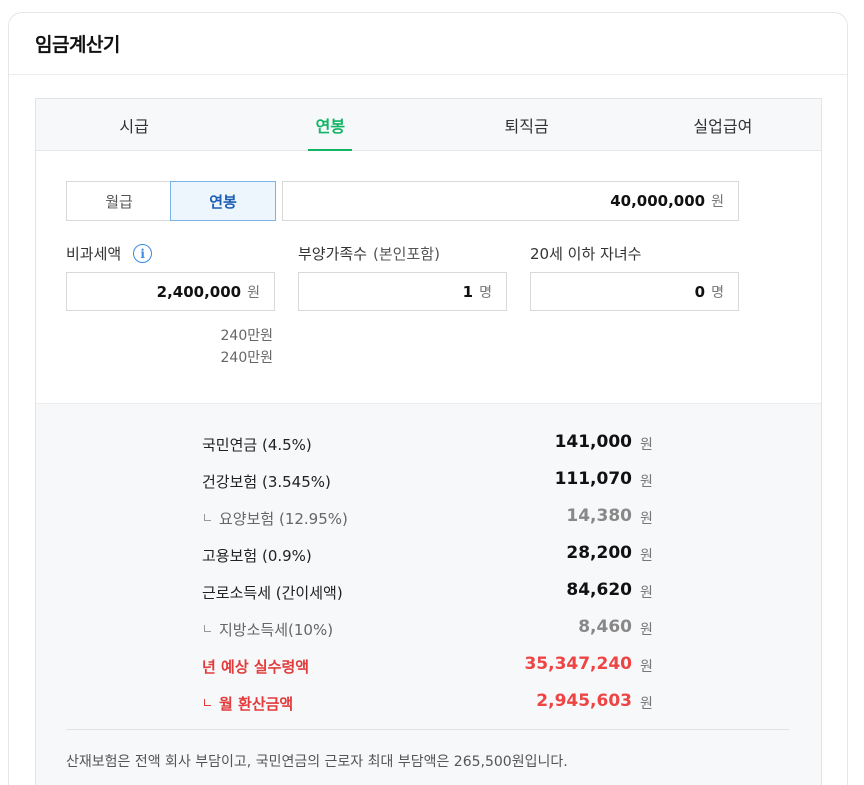  I want to click on nontax-label: 비과세액 i, so click(109, 253).